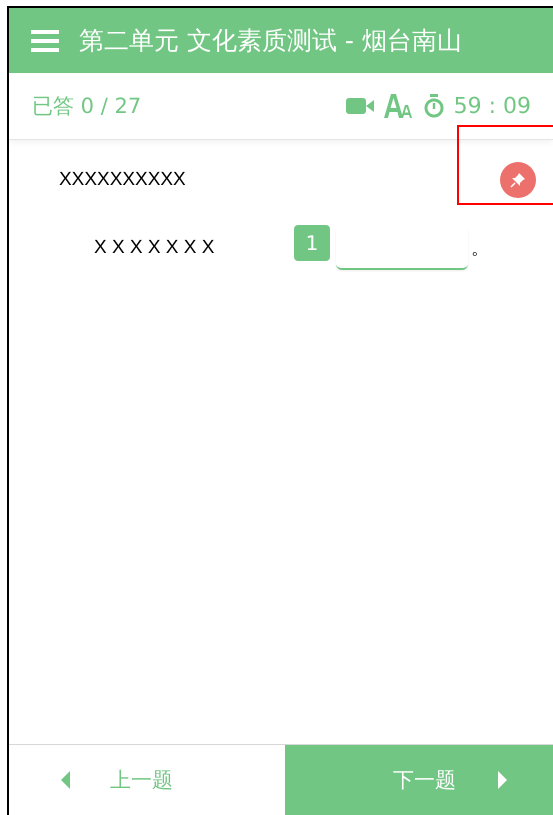 The width and height of the screenshot is (553, 815). I want to click on sentence-end: 。, so click(480, 248).